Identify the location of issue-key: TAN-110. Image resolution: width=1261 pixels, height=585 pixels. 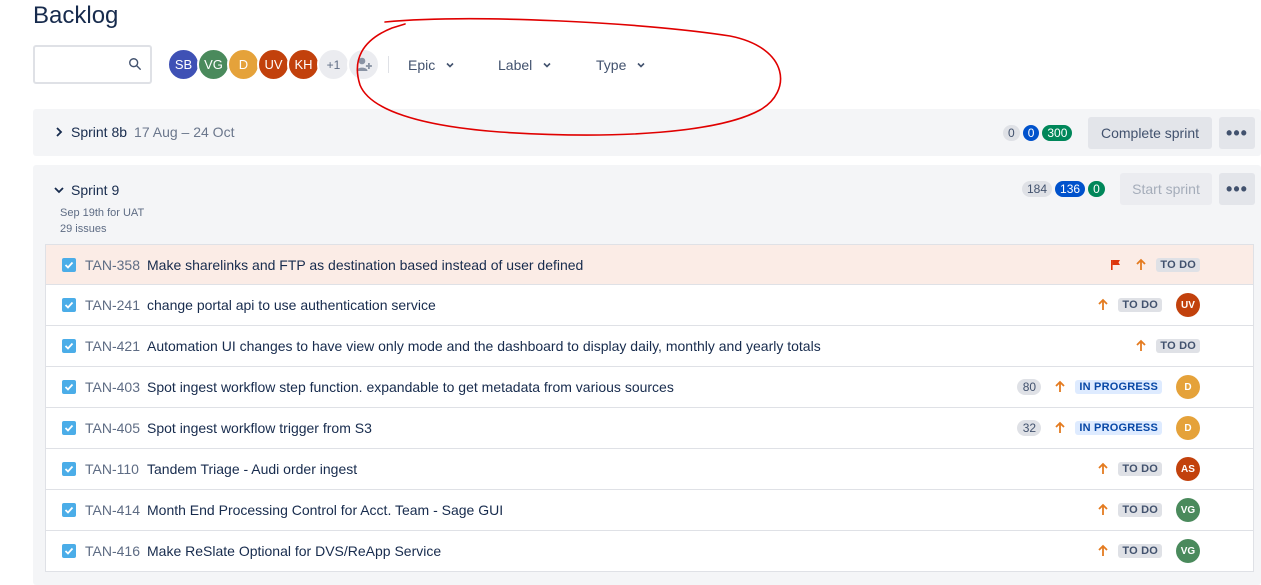
(112, 469).